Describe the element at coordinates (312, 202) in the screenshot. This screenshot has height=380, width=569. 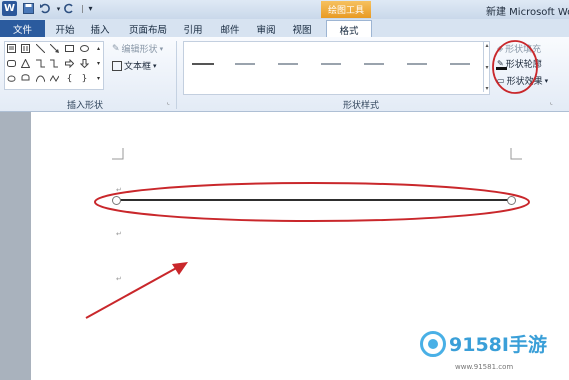
I see `annotation-ellipse` at that location.